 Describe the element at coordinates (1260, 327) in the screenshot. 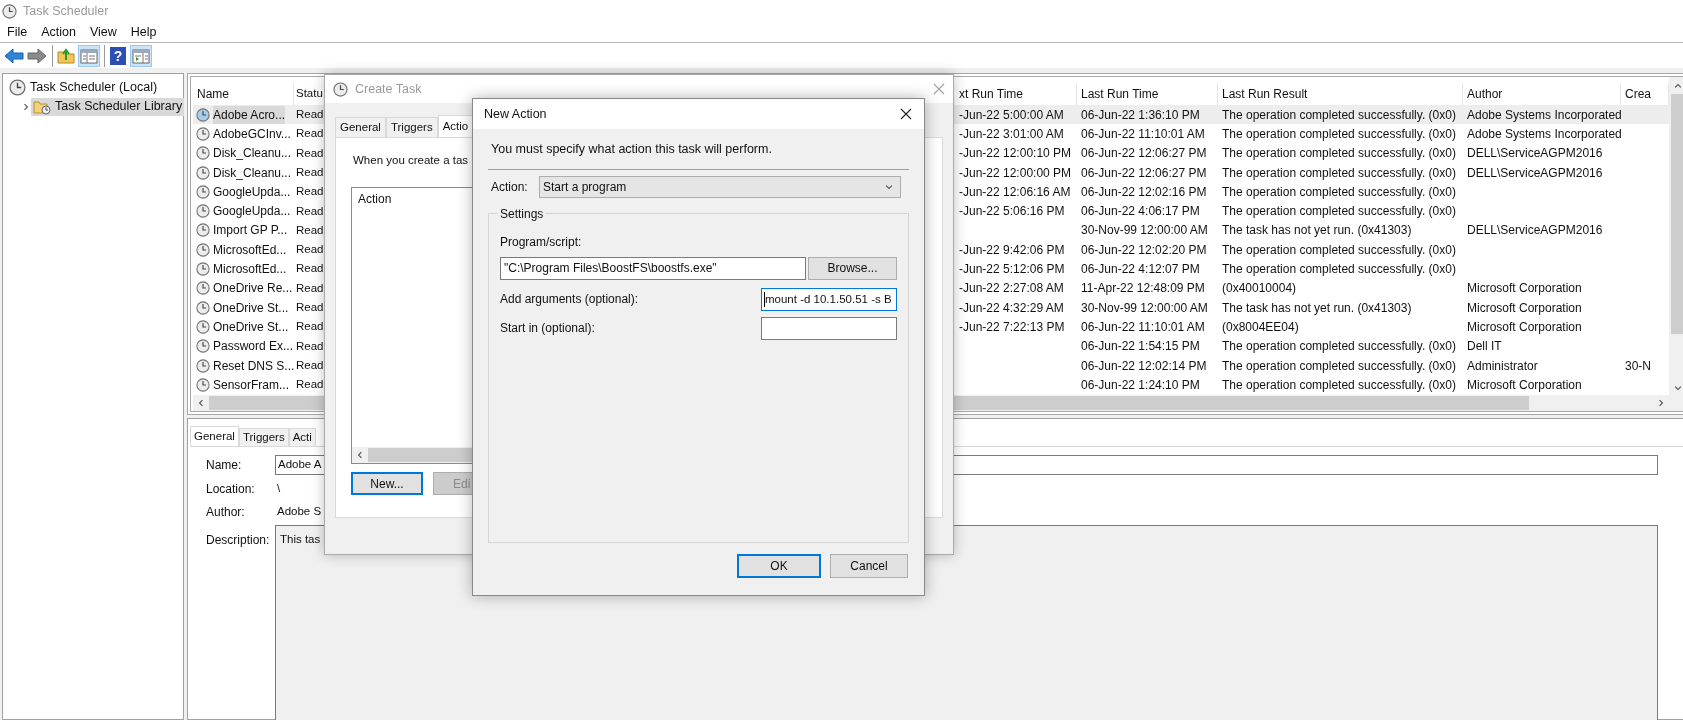

I see `table-cell-text: (0x8004EE04)` at that location.